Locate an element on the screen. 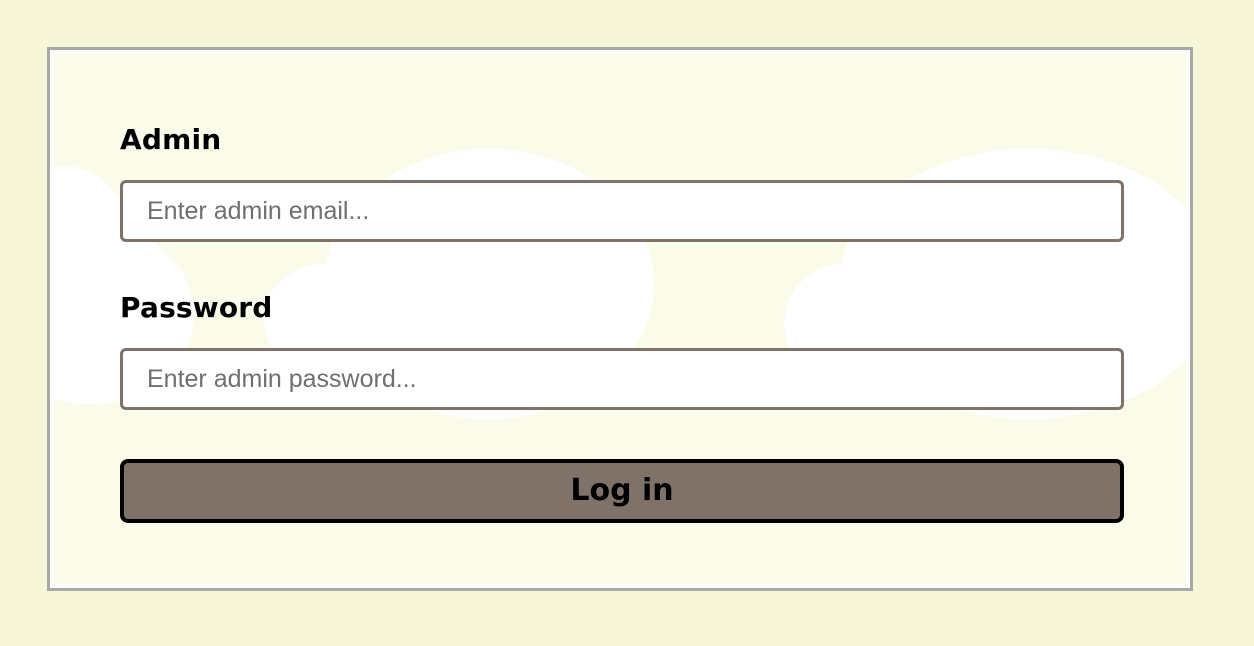 The width and height of the screenshot is (1254, 646). password-label: Password is located at coordinates (196, 307).